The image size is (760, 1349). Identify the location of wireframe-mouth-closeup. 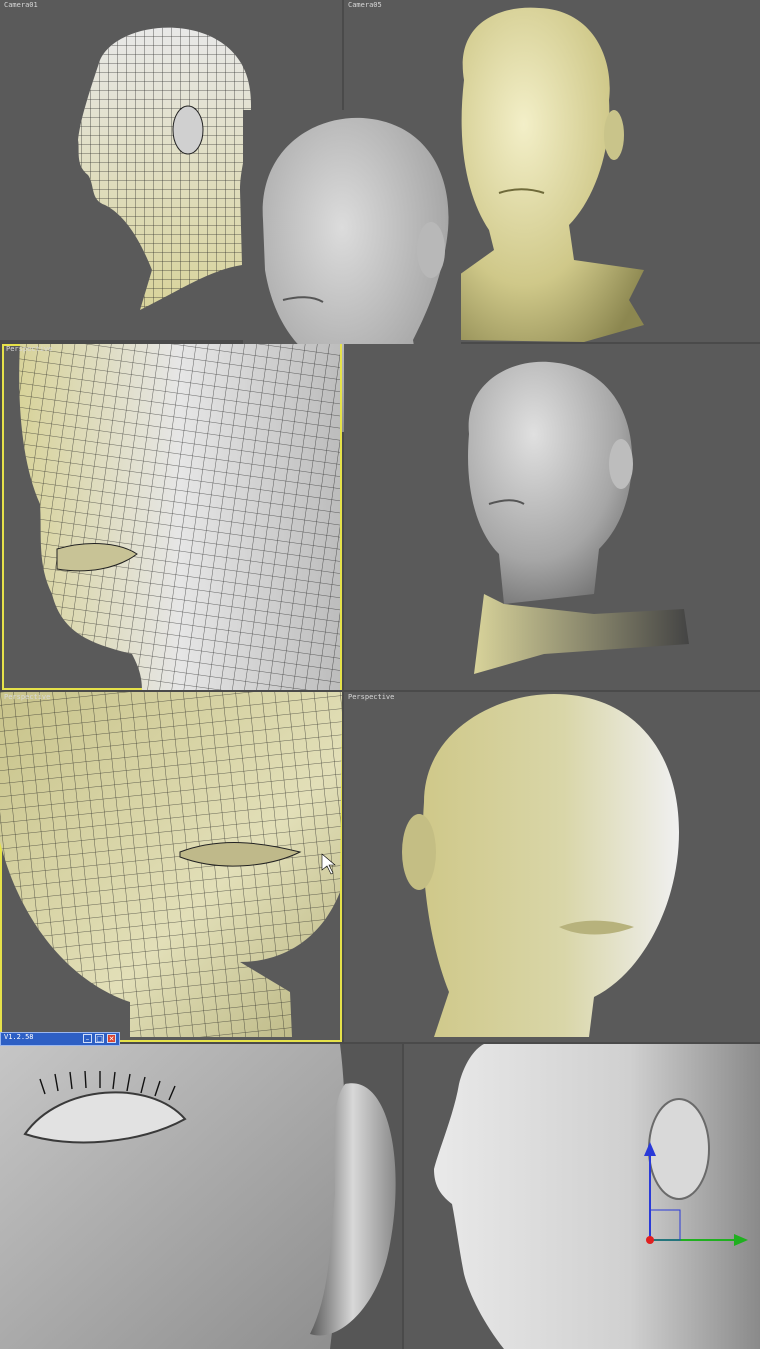
(171, 864).